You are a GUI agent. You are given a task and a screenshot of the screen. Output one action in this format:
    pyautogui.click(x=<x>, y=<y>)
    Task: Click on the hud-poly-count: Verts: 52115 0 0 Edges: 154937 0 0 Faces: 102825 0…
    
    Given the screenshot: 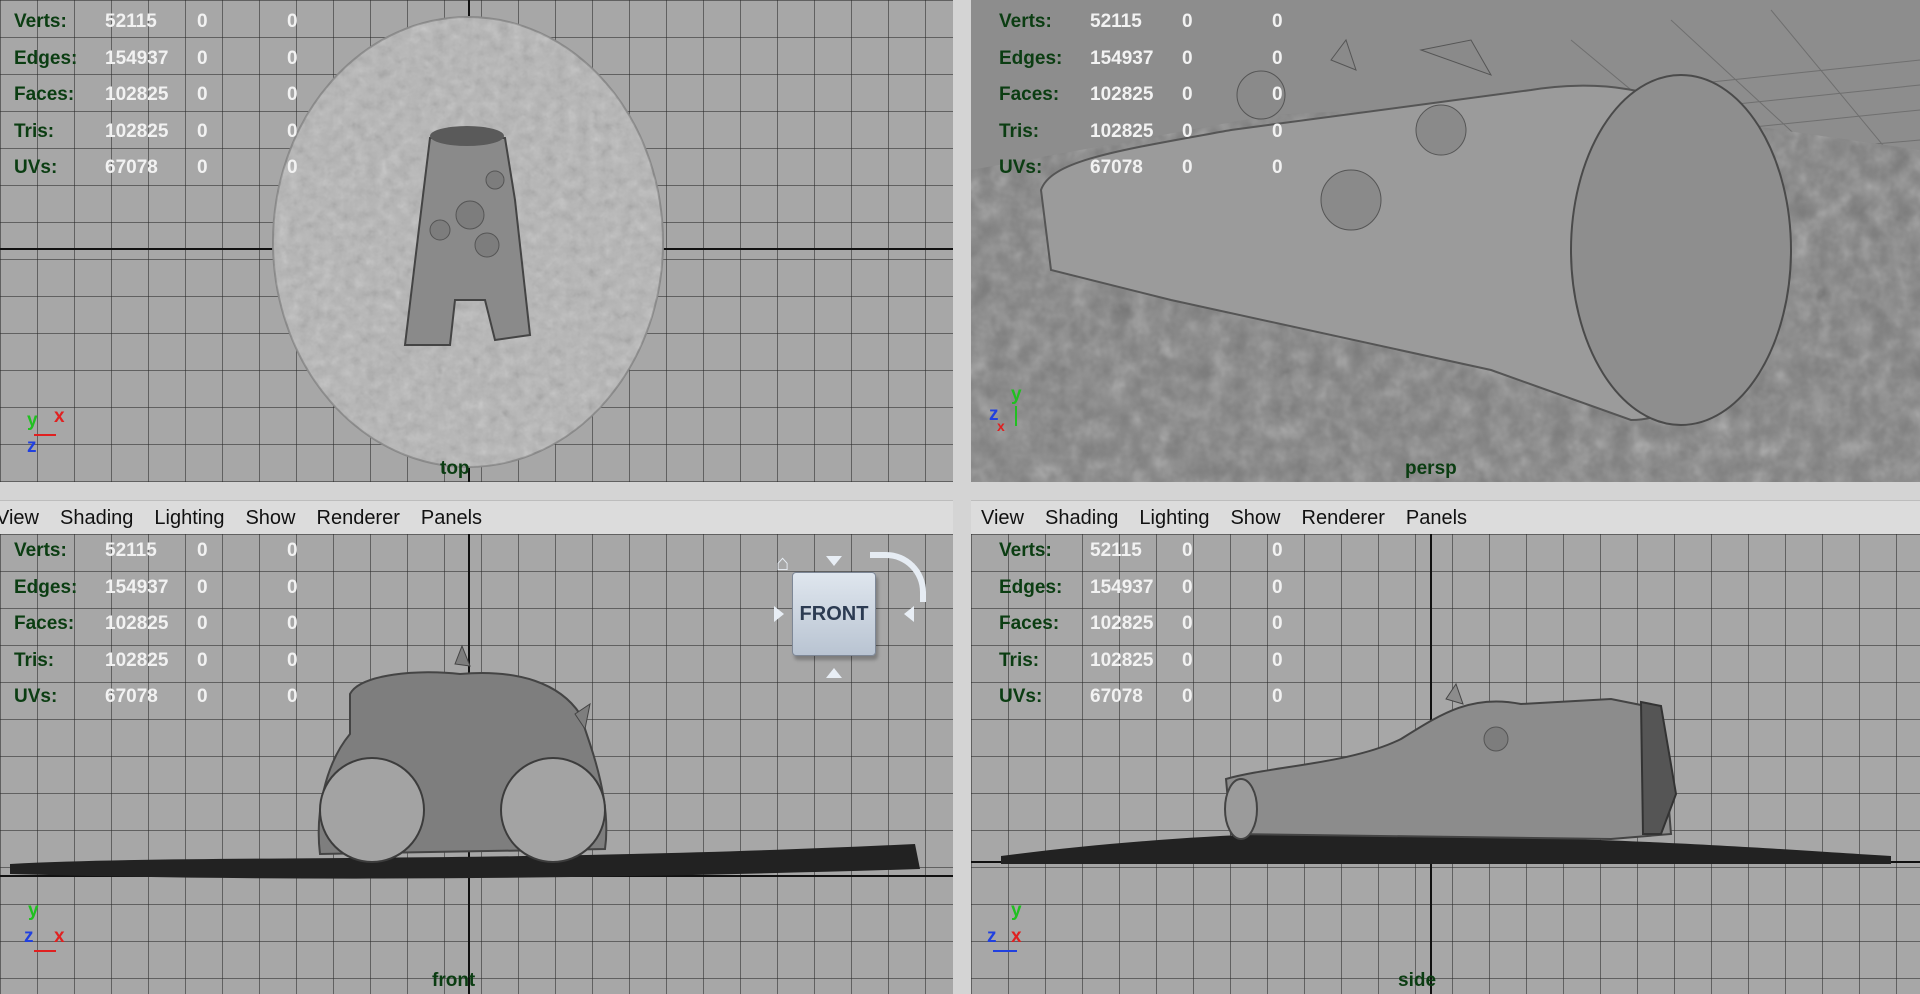 What is the action you would take?
    pyautogui.click(x=1155, y=95)
    